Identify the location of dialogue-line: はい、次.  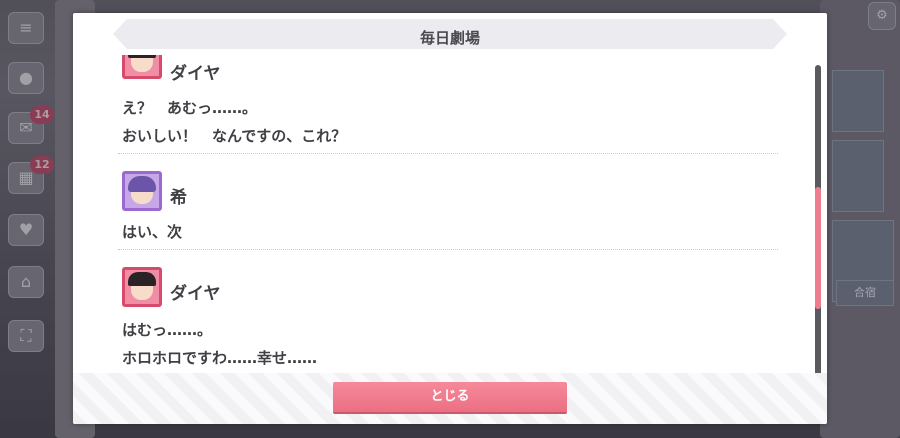
(152, 232).